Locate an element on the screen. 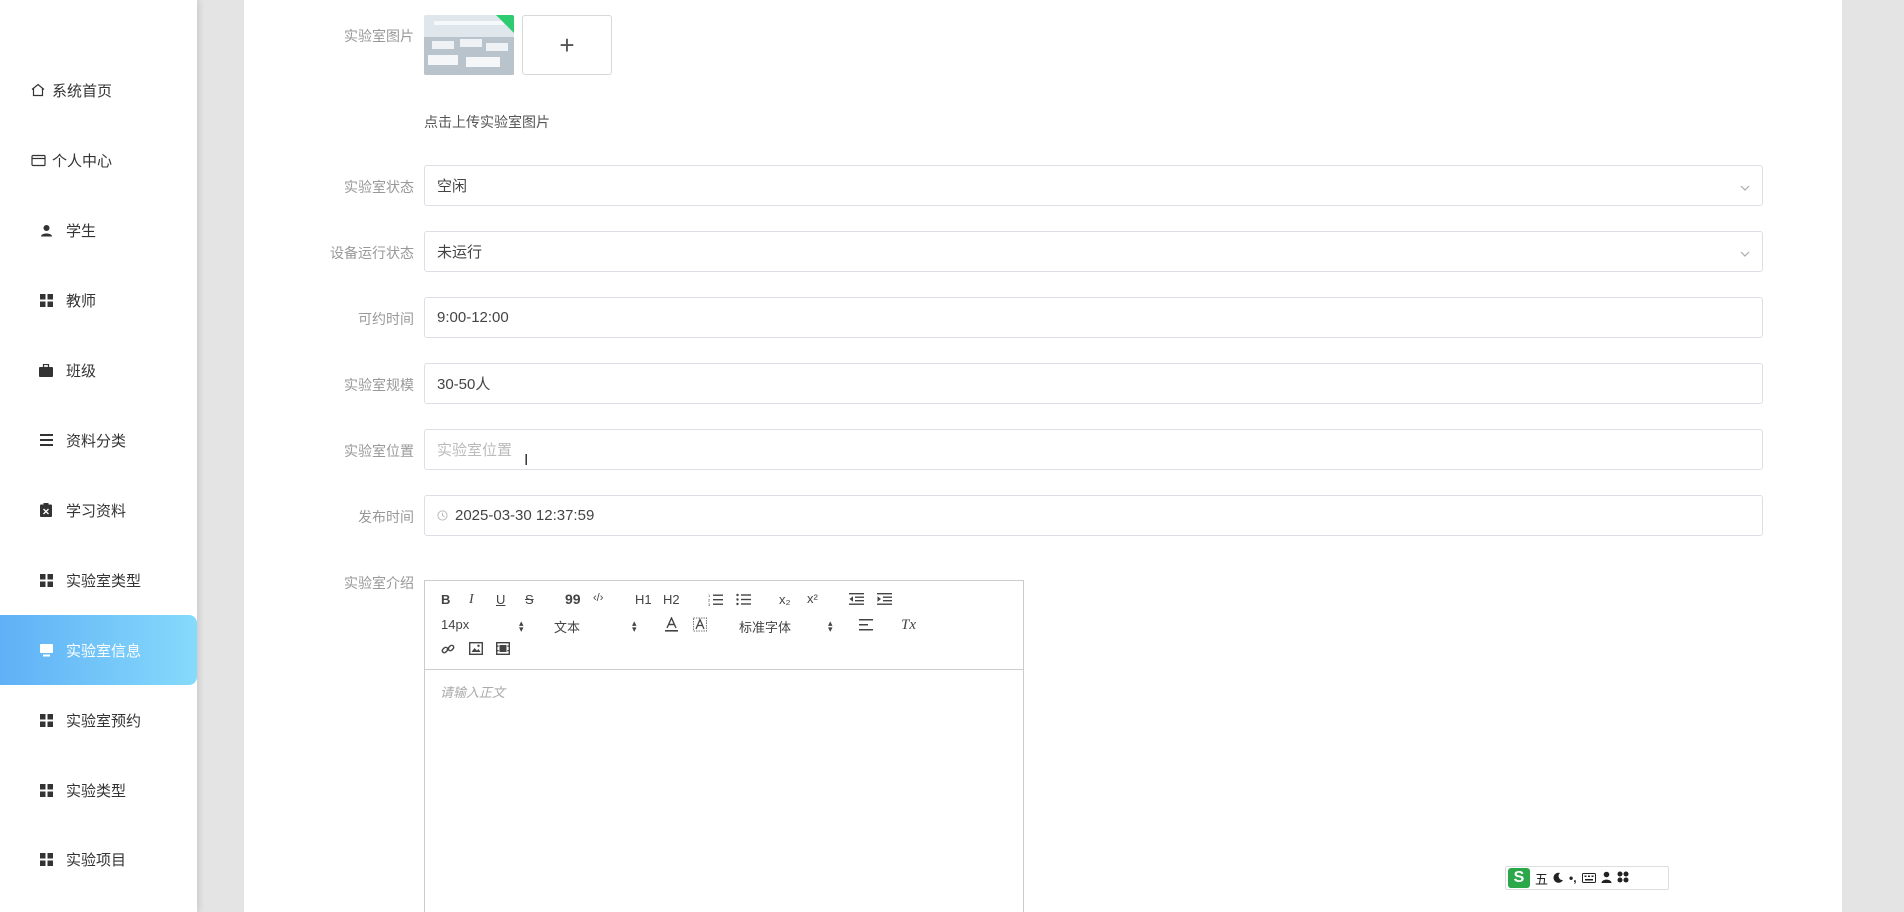 The image size is (1904, 912). lab-image-label: 实验室图片 is located at coordinates (379, 36).